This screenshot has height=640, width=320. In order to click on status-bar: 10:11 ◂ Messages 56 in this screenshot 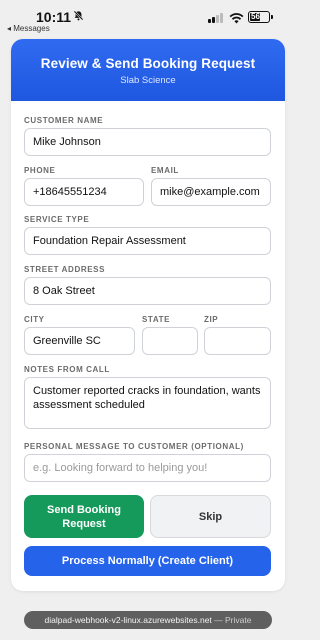, I will do `click(147, 18)`.